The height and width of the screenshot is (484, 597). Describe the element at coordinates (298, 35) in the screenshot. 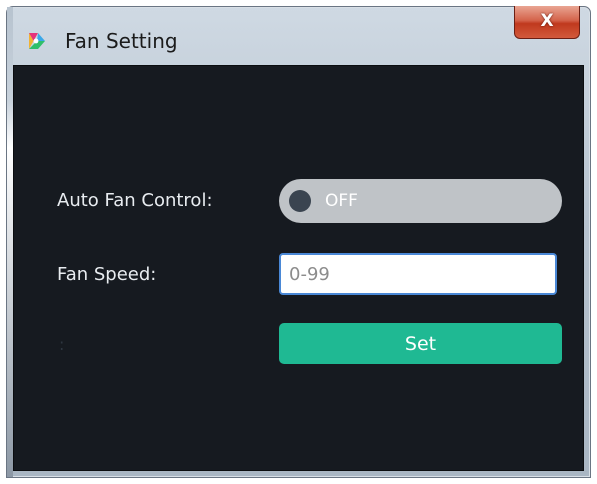

I see `title-bar: Fan Setting X` at that location.